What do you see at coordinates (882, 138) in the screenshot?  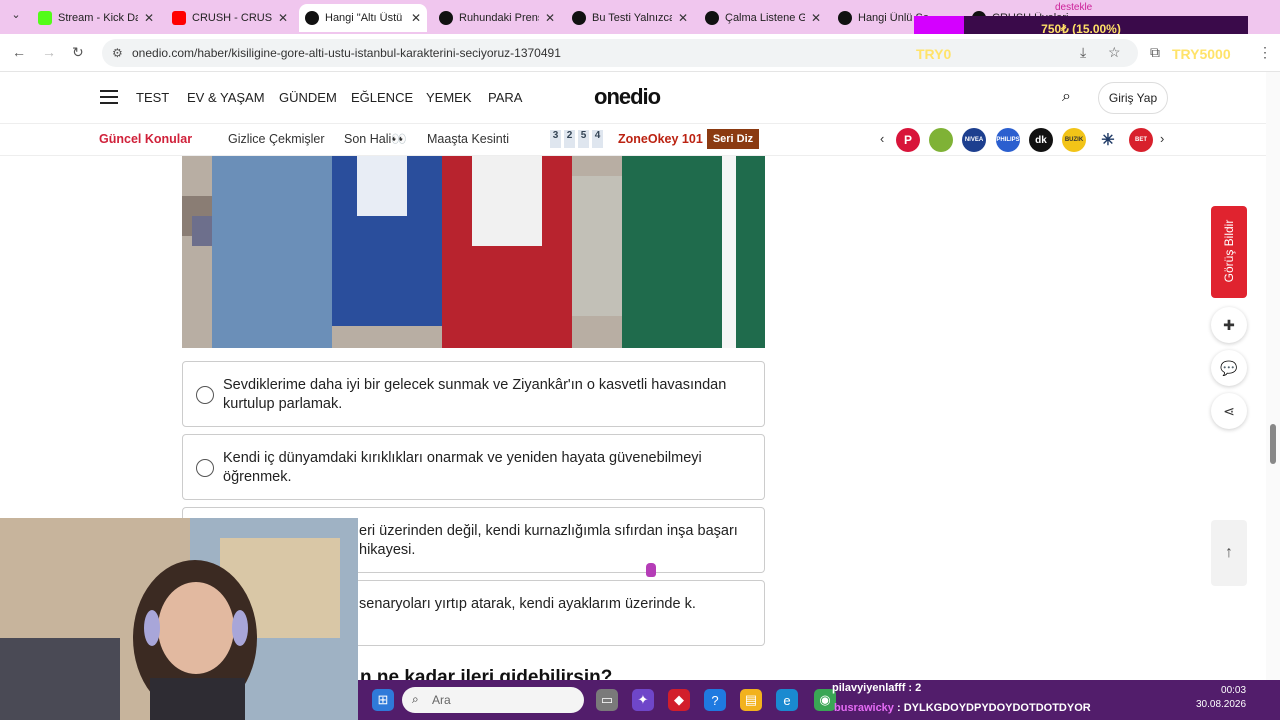 I see `chevron-left-icon: ‹` at bounding box center [882, 138].